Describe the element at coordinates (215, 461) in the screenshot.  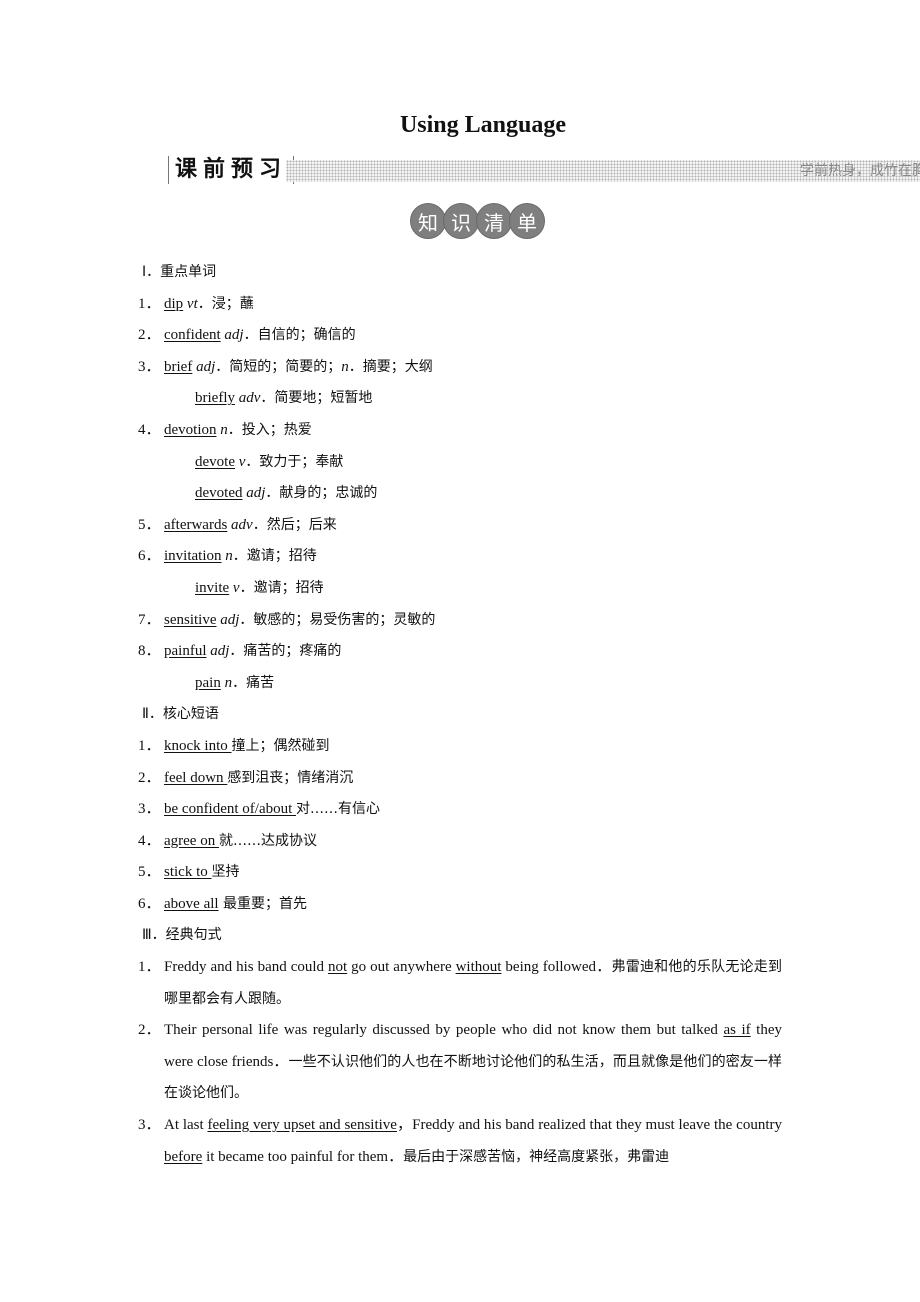
I see `vocab-word: devote` at that location.